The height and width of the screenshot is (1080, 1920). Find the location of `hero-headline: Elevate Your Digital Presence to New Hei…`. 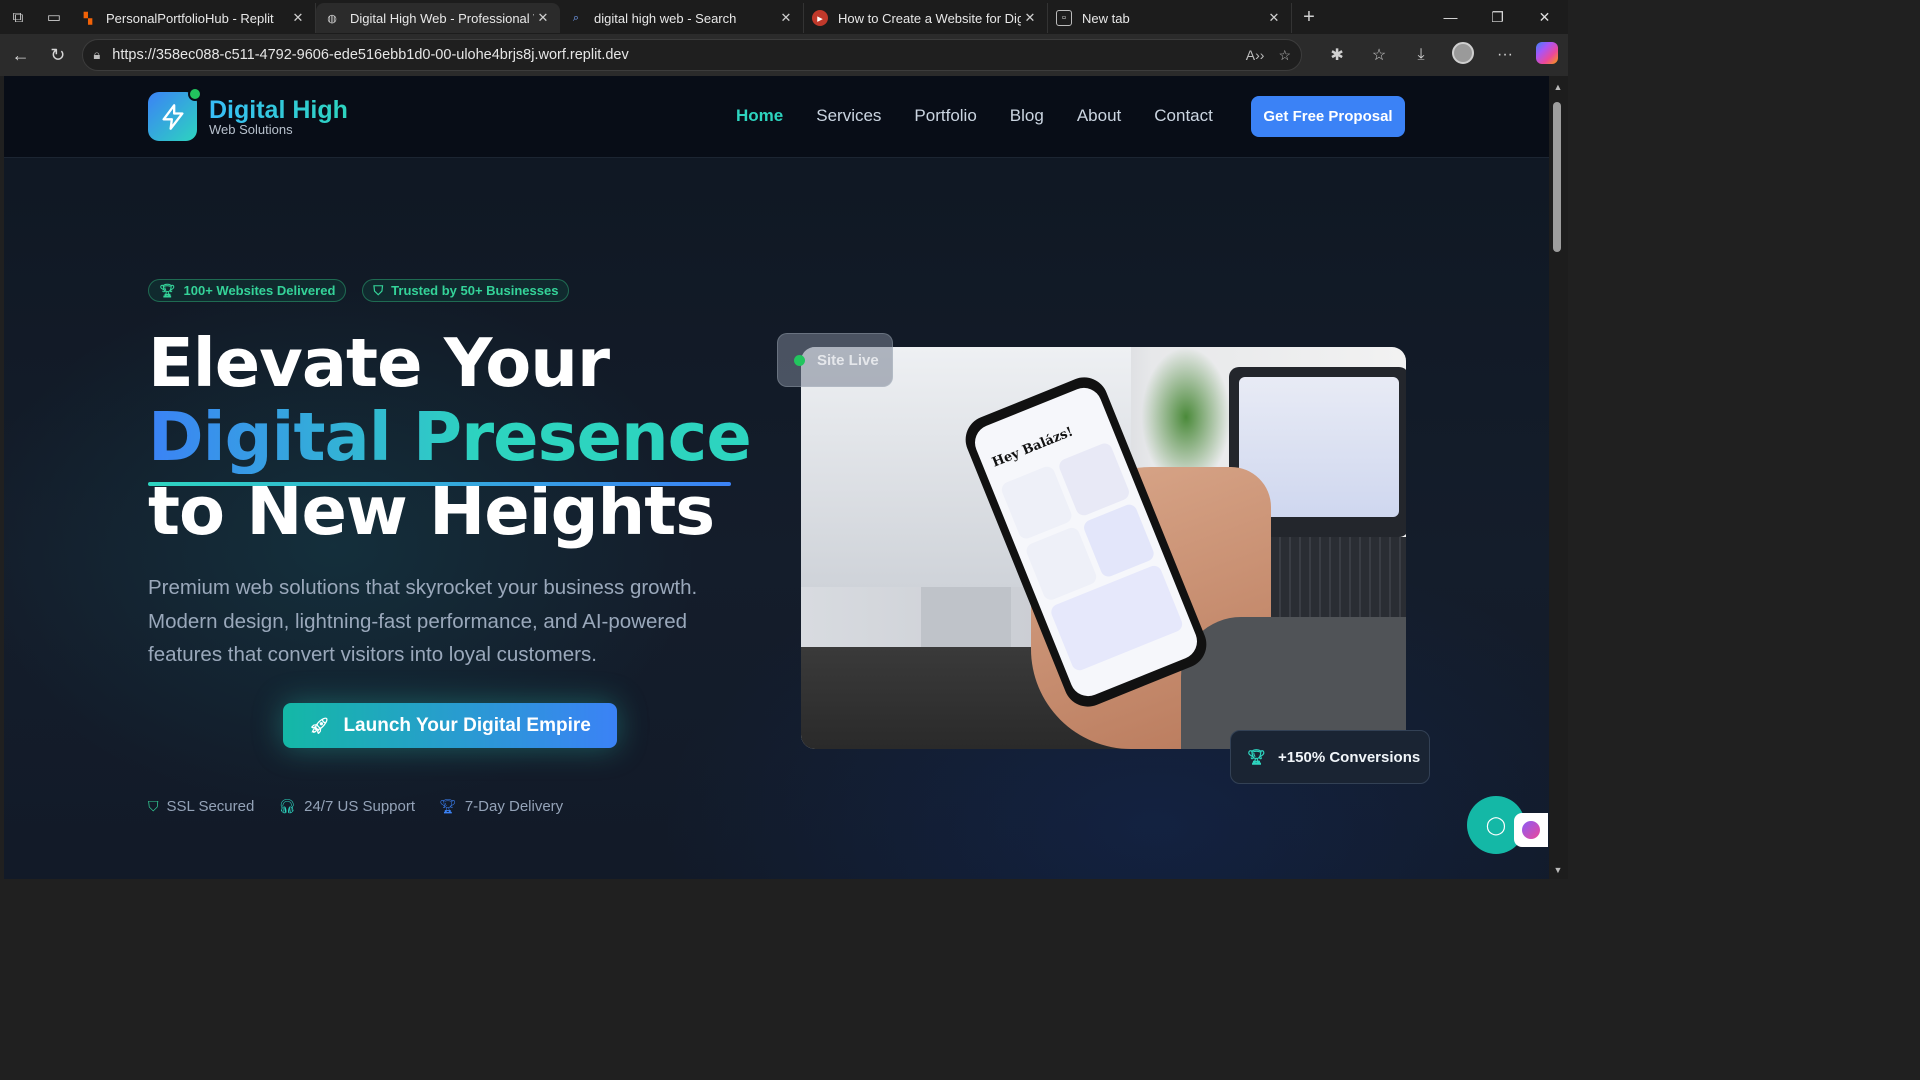

hero-headline: Elevate Your Digital Presence to New Hei… is located at coordinates (450, 436).